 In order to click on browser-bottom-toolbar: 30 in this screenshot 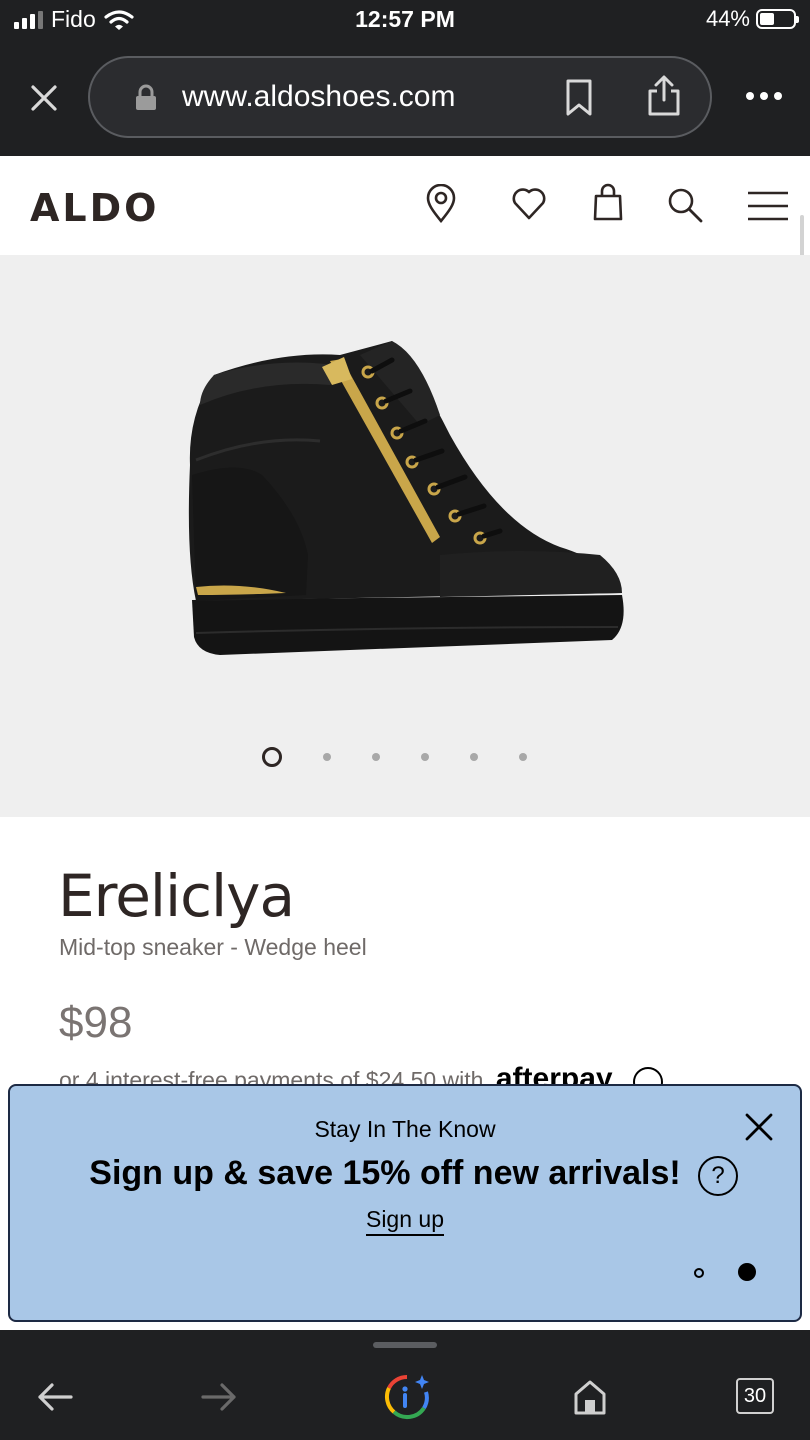, I will do `click(405, 1385)`.